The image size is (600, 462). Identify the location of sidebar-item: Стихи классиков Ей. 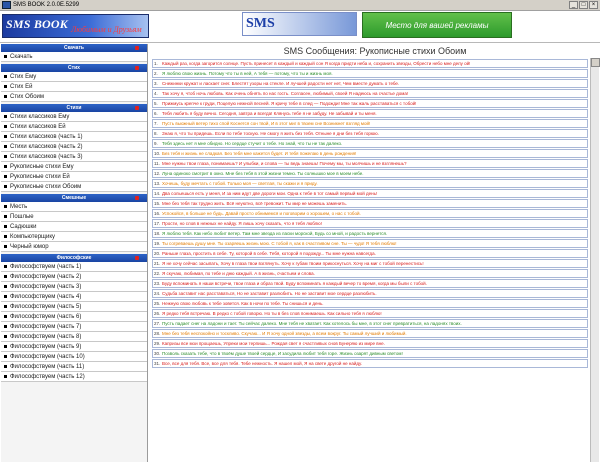
(74, 127).